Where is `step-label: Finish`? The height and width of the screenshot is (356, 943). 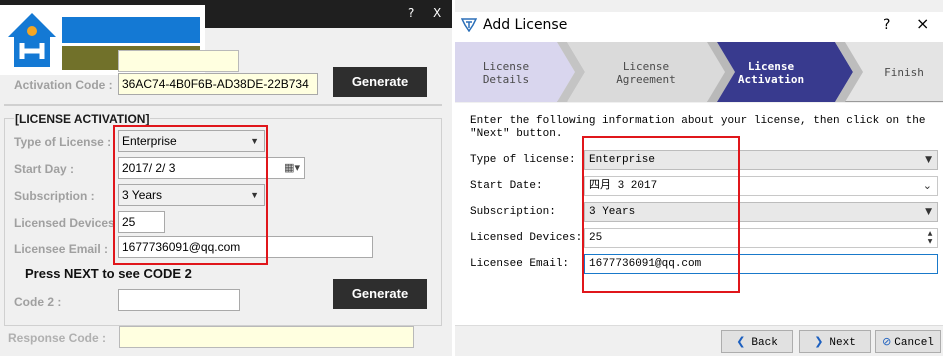
step-label: Finish is located at coordinates (904, 72).